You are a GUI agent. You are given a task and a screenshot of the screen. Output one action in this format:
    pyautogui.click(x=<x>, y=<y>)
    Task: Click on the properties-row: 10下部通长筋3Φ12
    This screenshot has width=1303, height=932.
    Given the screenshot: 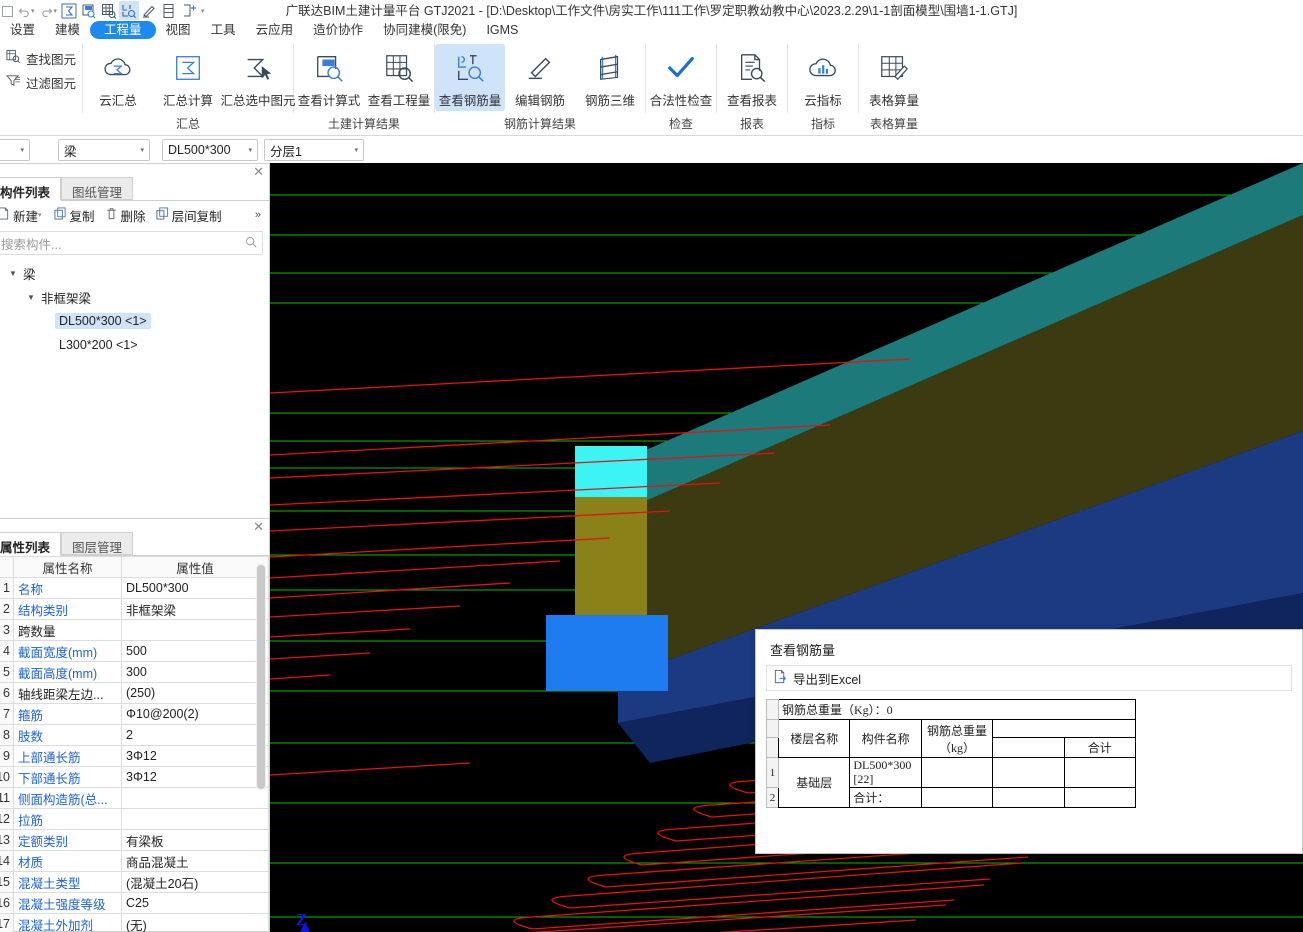 What is the action you would take?
    pyautogui.click(x=134, y=777)
    